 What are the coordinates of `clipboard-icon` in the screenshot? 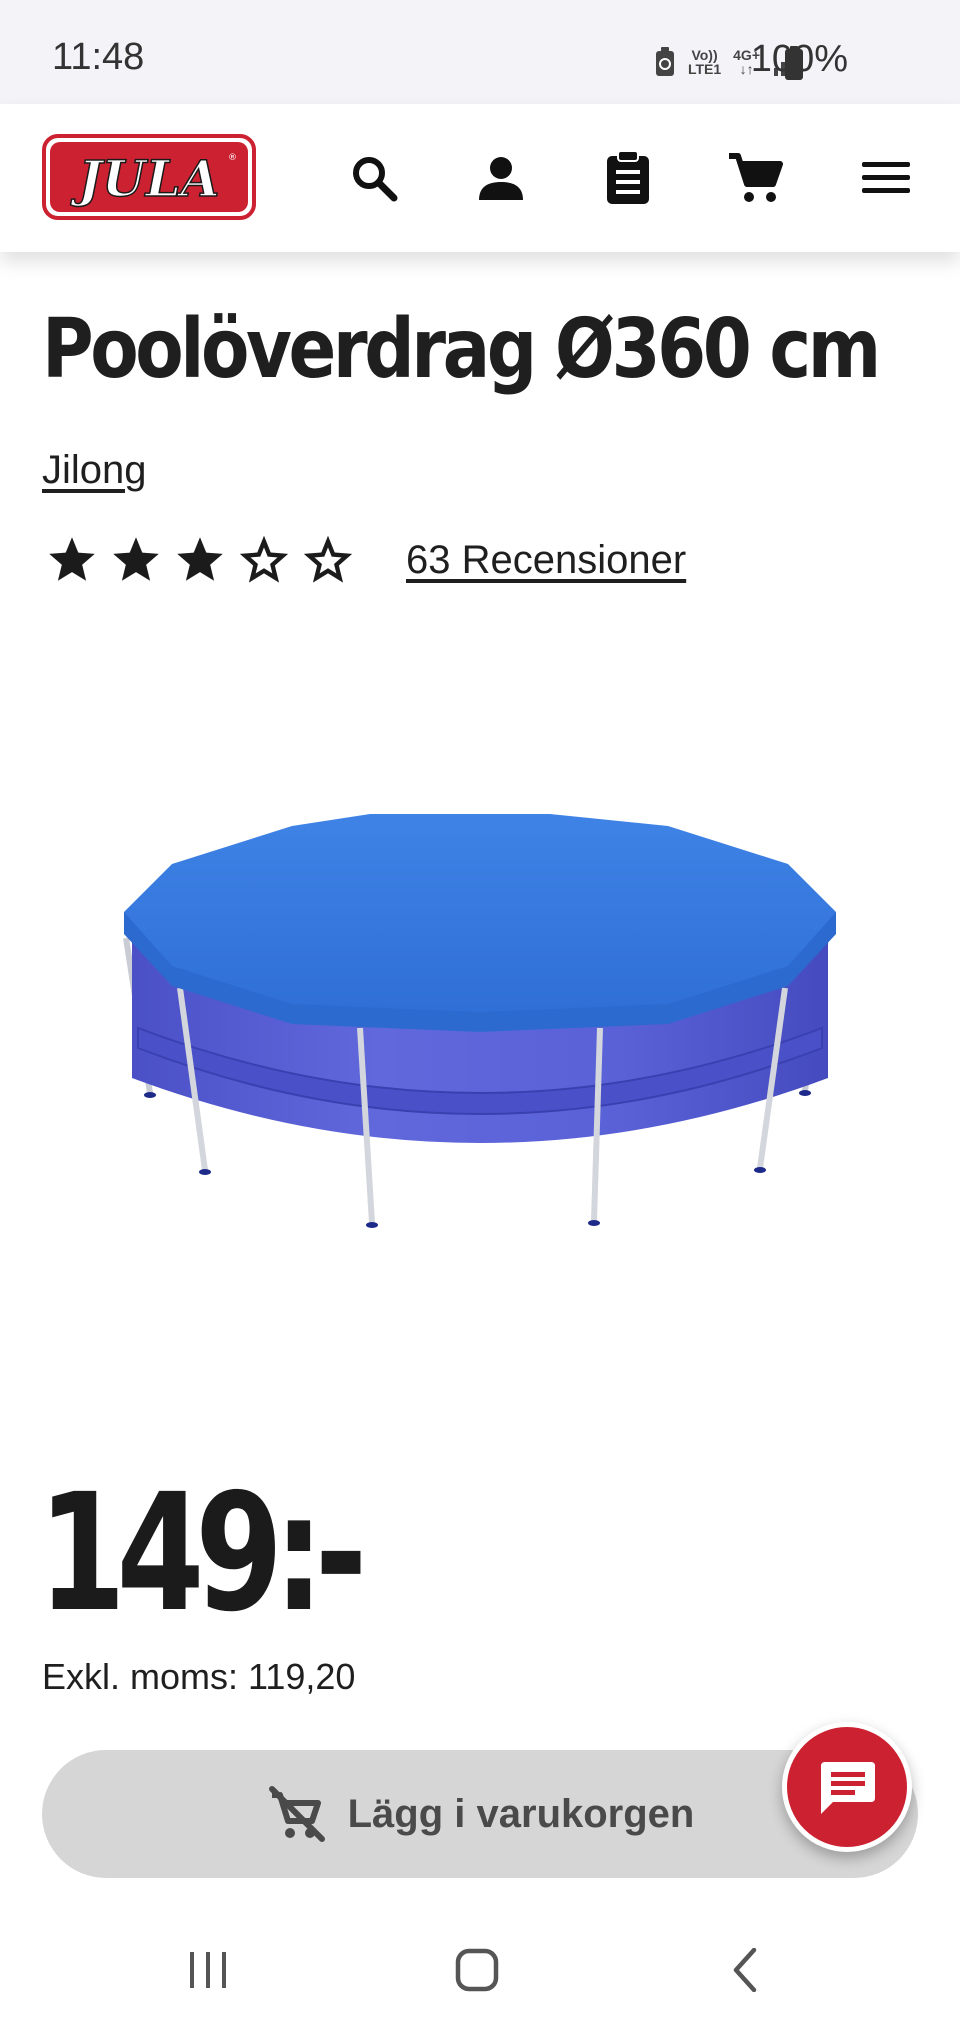 It's located at (628, 177).